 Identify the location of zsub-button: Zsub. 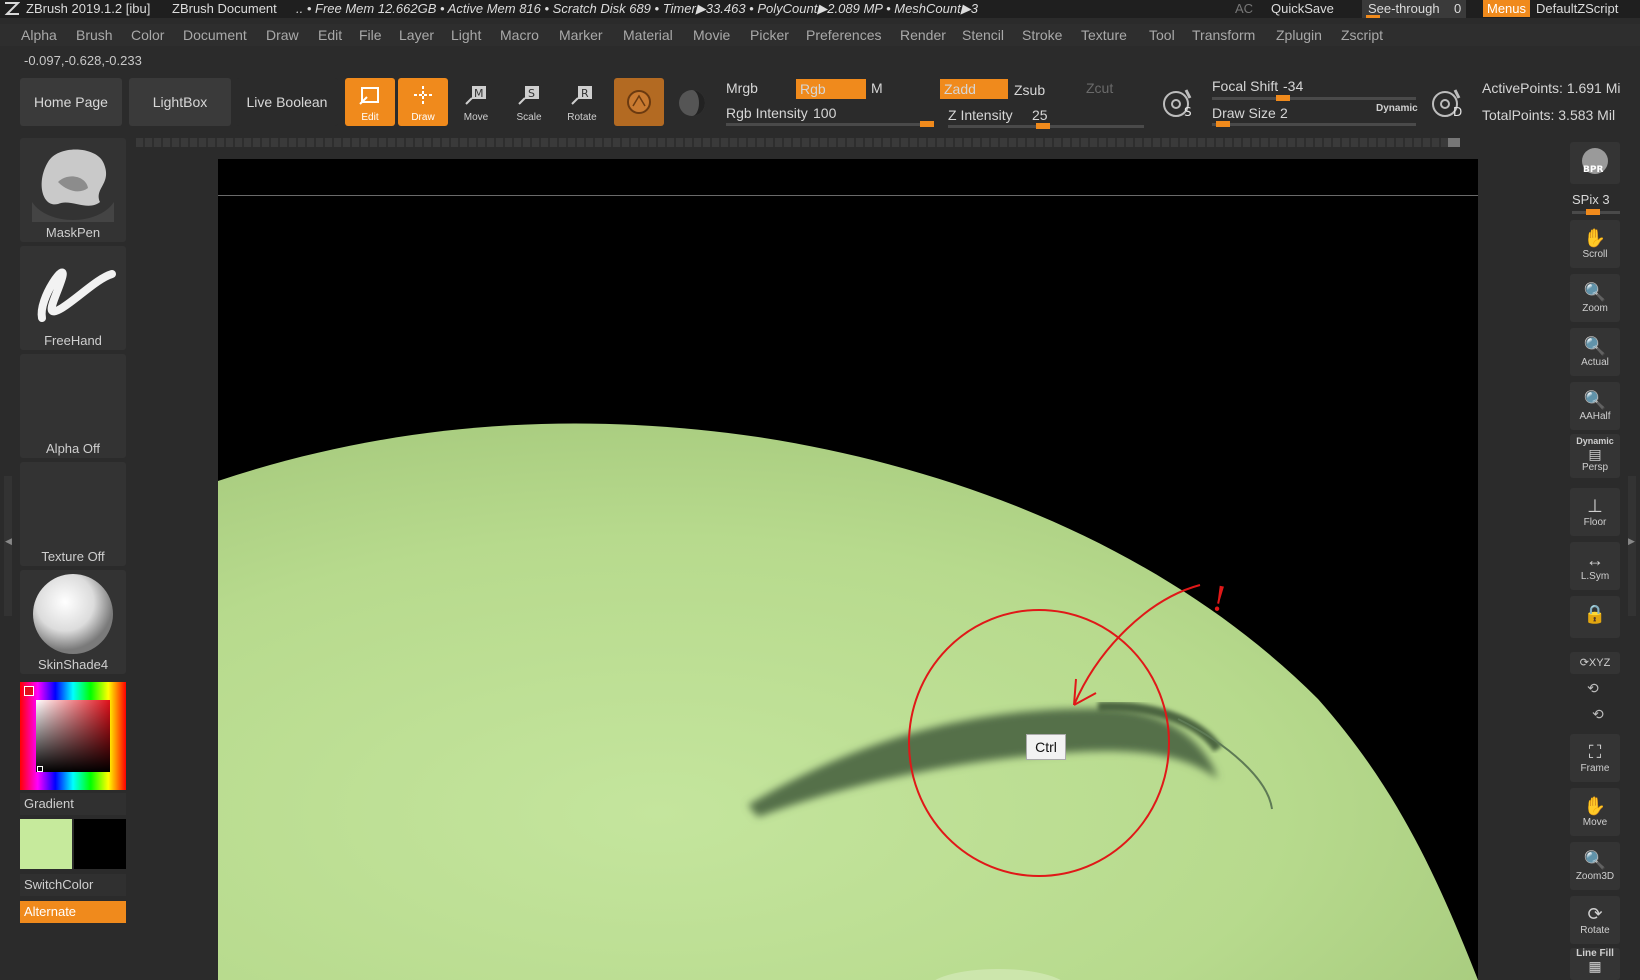
(1029, 90).